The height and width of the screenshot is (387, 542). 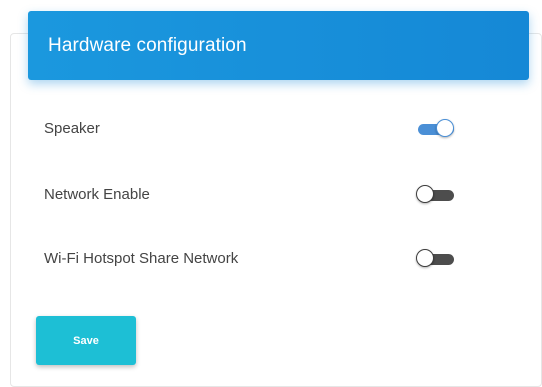 What do you see at coordinates (254, 258) in the screenshot?
I see `setting-row-wifi-hotspot: Wi-Fi Hotspot Share Network` at bounding box center [254, 258].